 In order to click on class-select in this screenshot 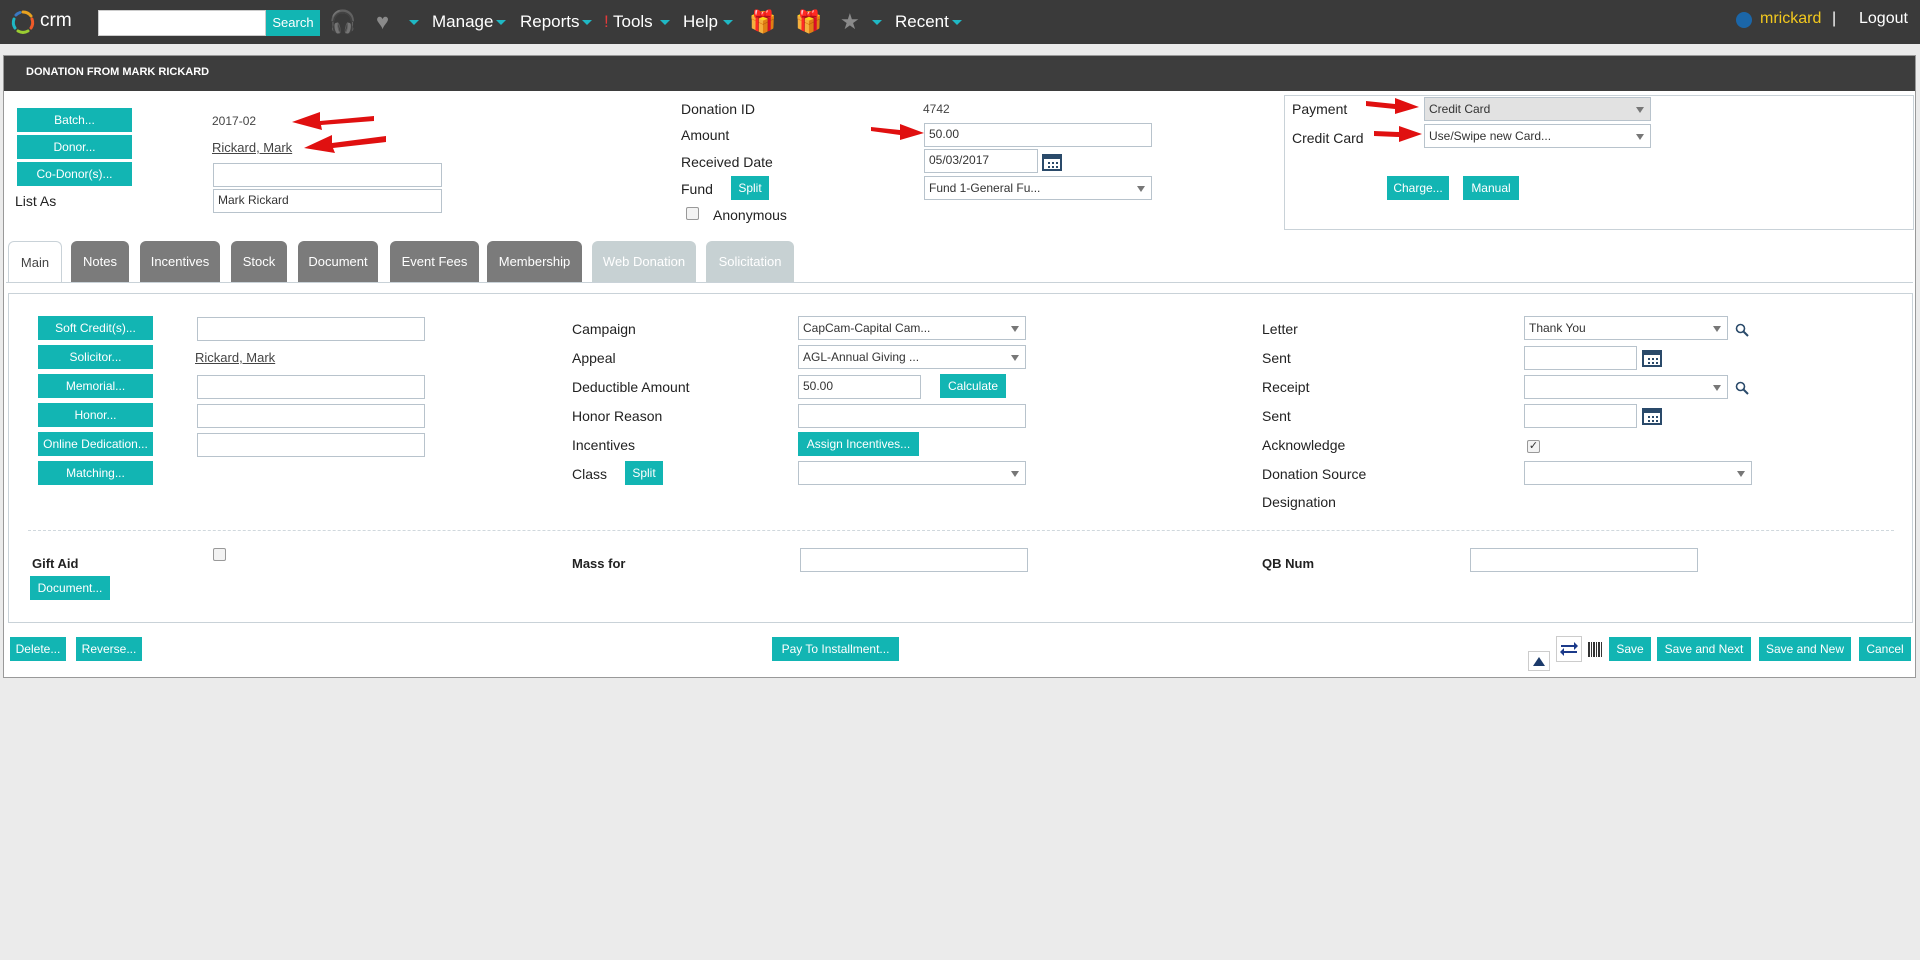, I will do `click(912, 473)`.